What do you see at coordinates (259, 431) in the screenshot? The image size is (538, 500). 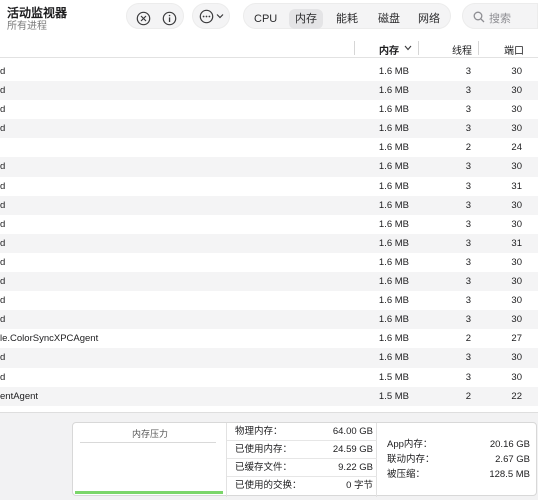 I see `stat-physical-label: 物理内存：` at bounding box center [259, 431].